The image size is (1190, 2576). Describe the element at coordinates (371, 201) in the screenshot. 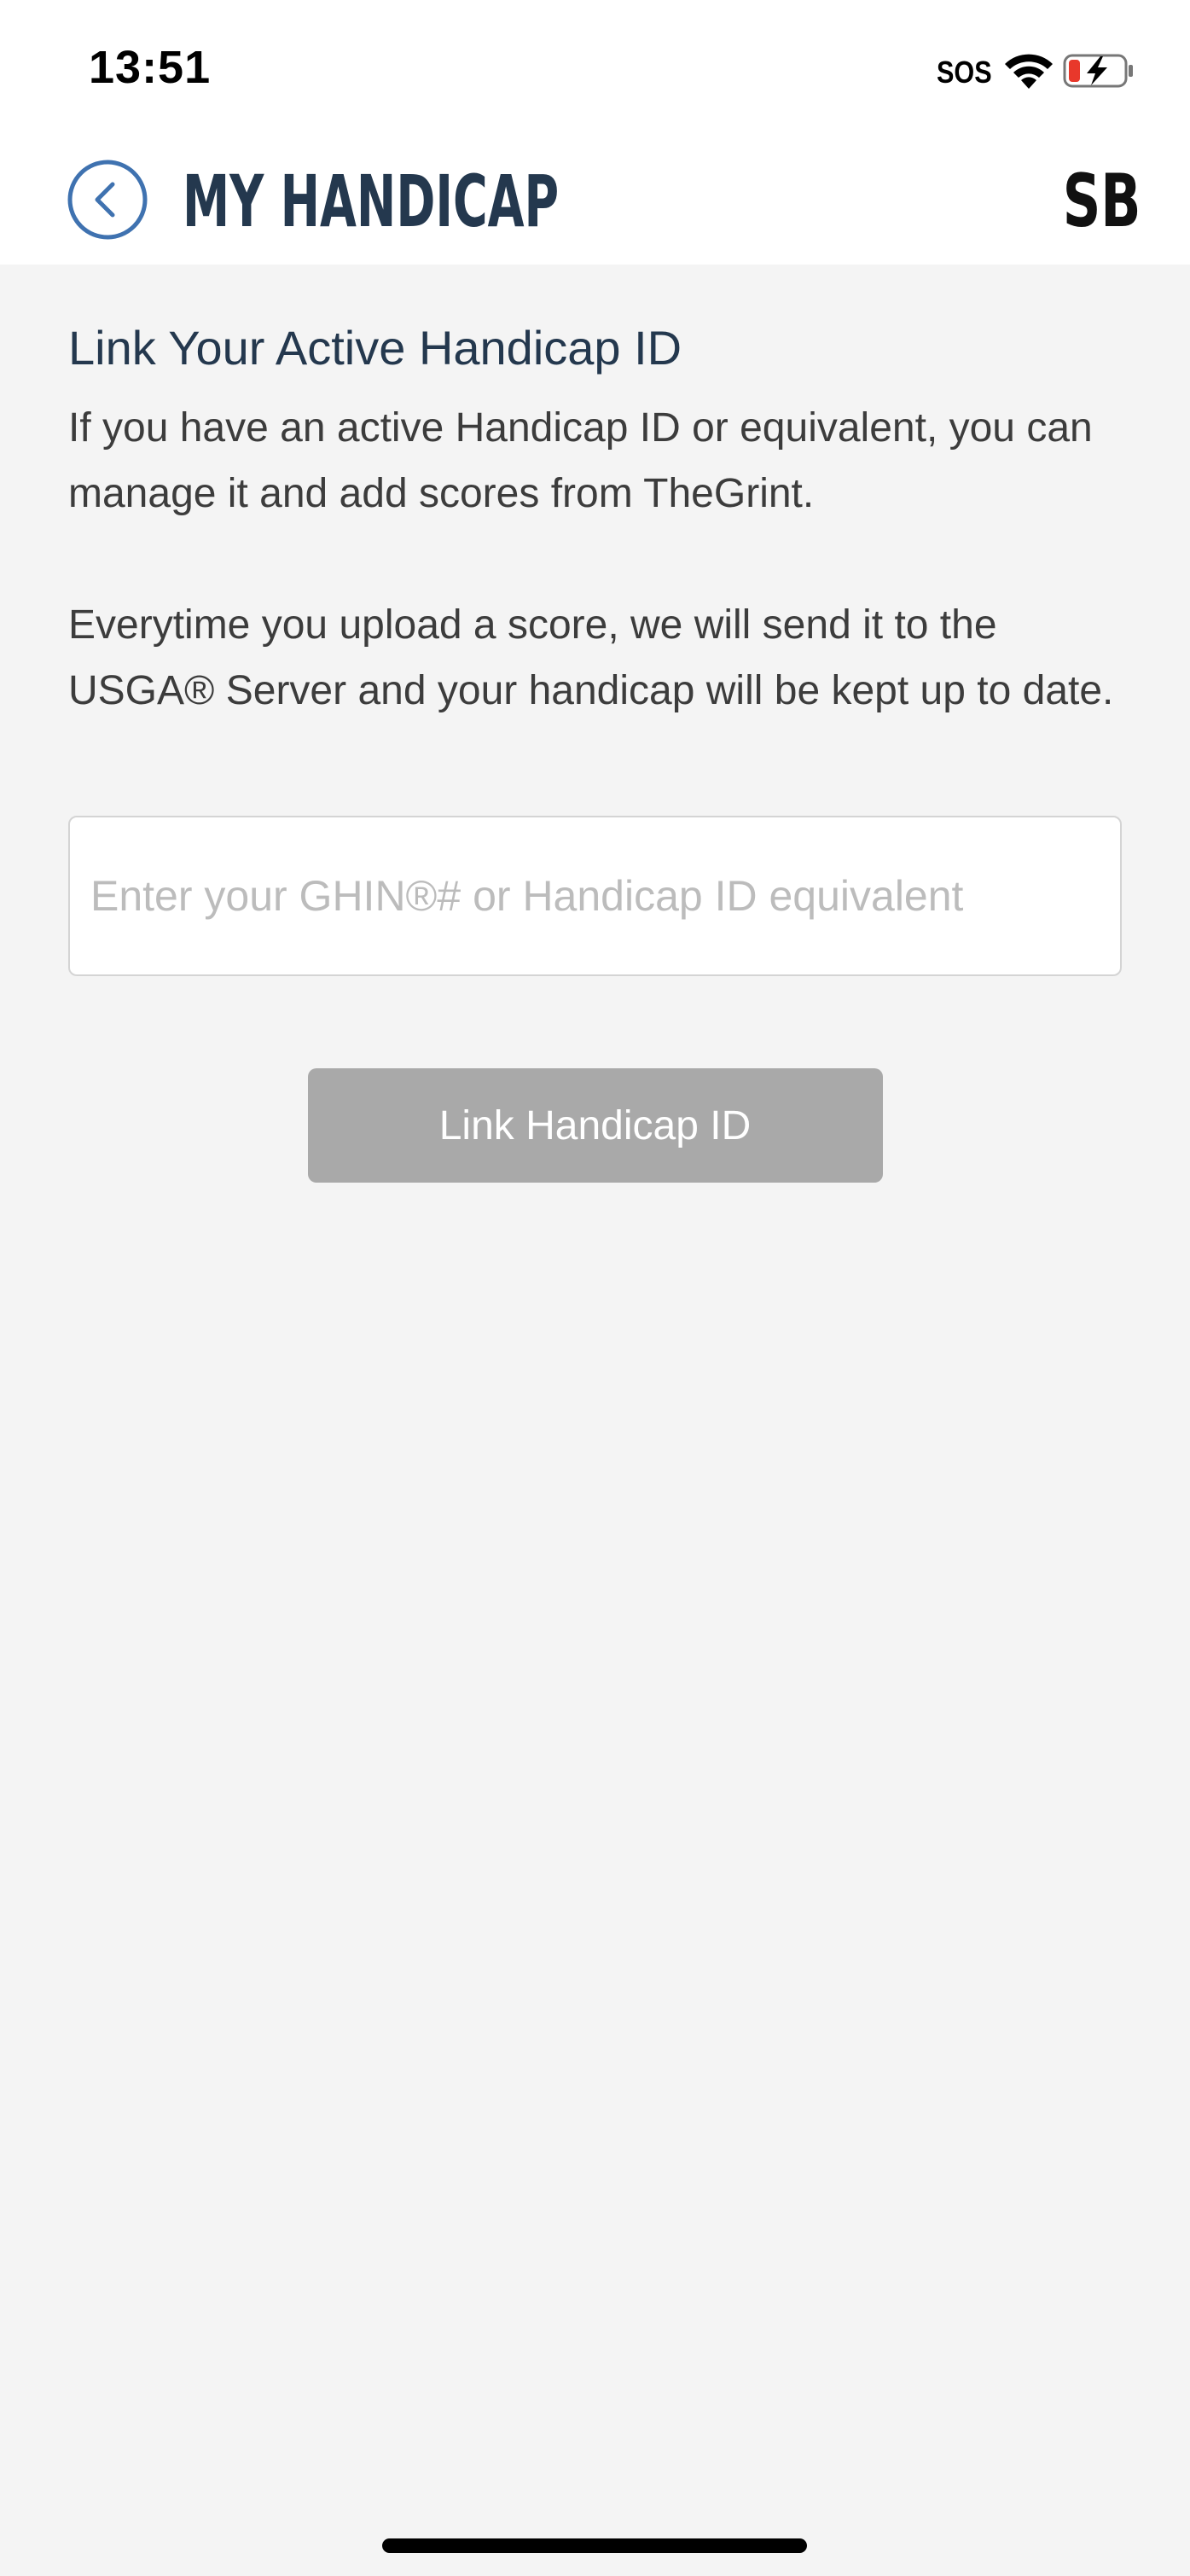

I see `page-title: MY HANDICAP` at that location.